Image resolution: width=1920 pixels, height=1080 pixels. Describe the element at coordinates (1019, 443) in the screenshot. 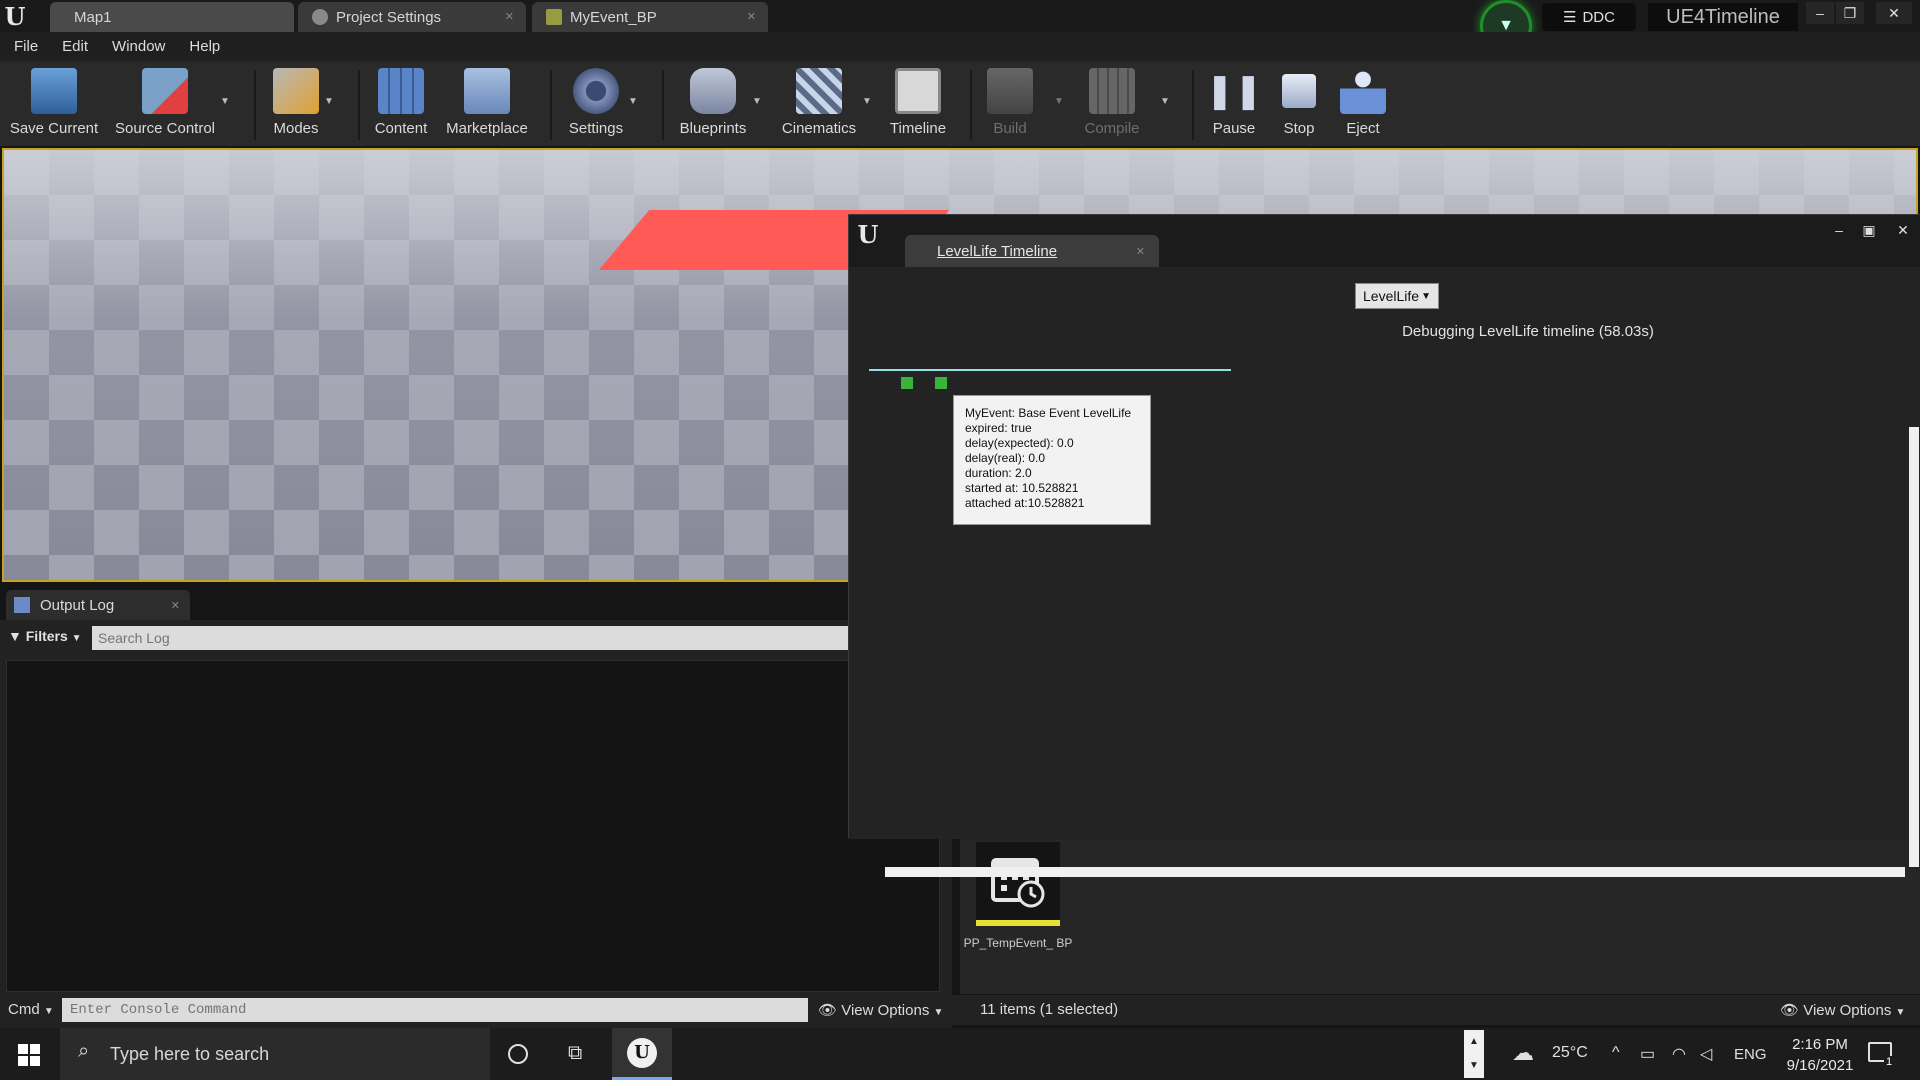

I see `tooltip-line: delay(expected): 0.0` at that location.